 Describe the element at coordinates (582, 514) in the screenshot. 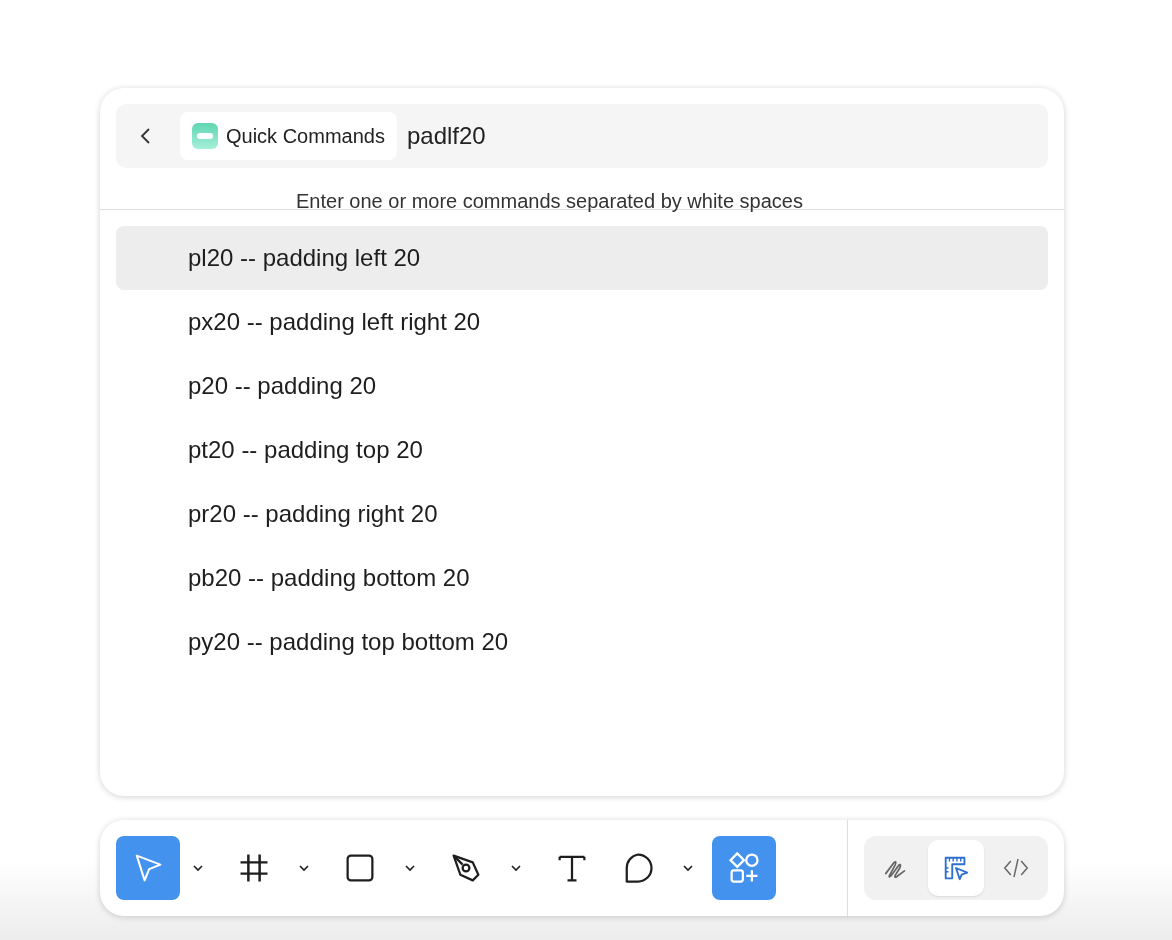

I see `command-suggestion: pr20 -- padding right 20` at that location.